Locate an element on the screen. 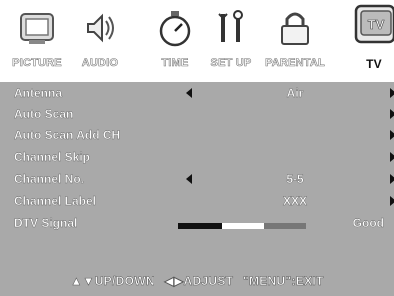 This screenshot has height=296, width=394. tab-label: PICTURE is located at coordinates (37, 63).